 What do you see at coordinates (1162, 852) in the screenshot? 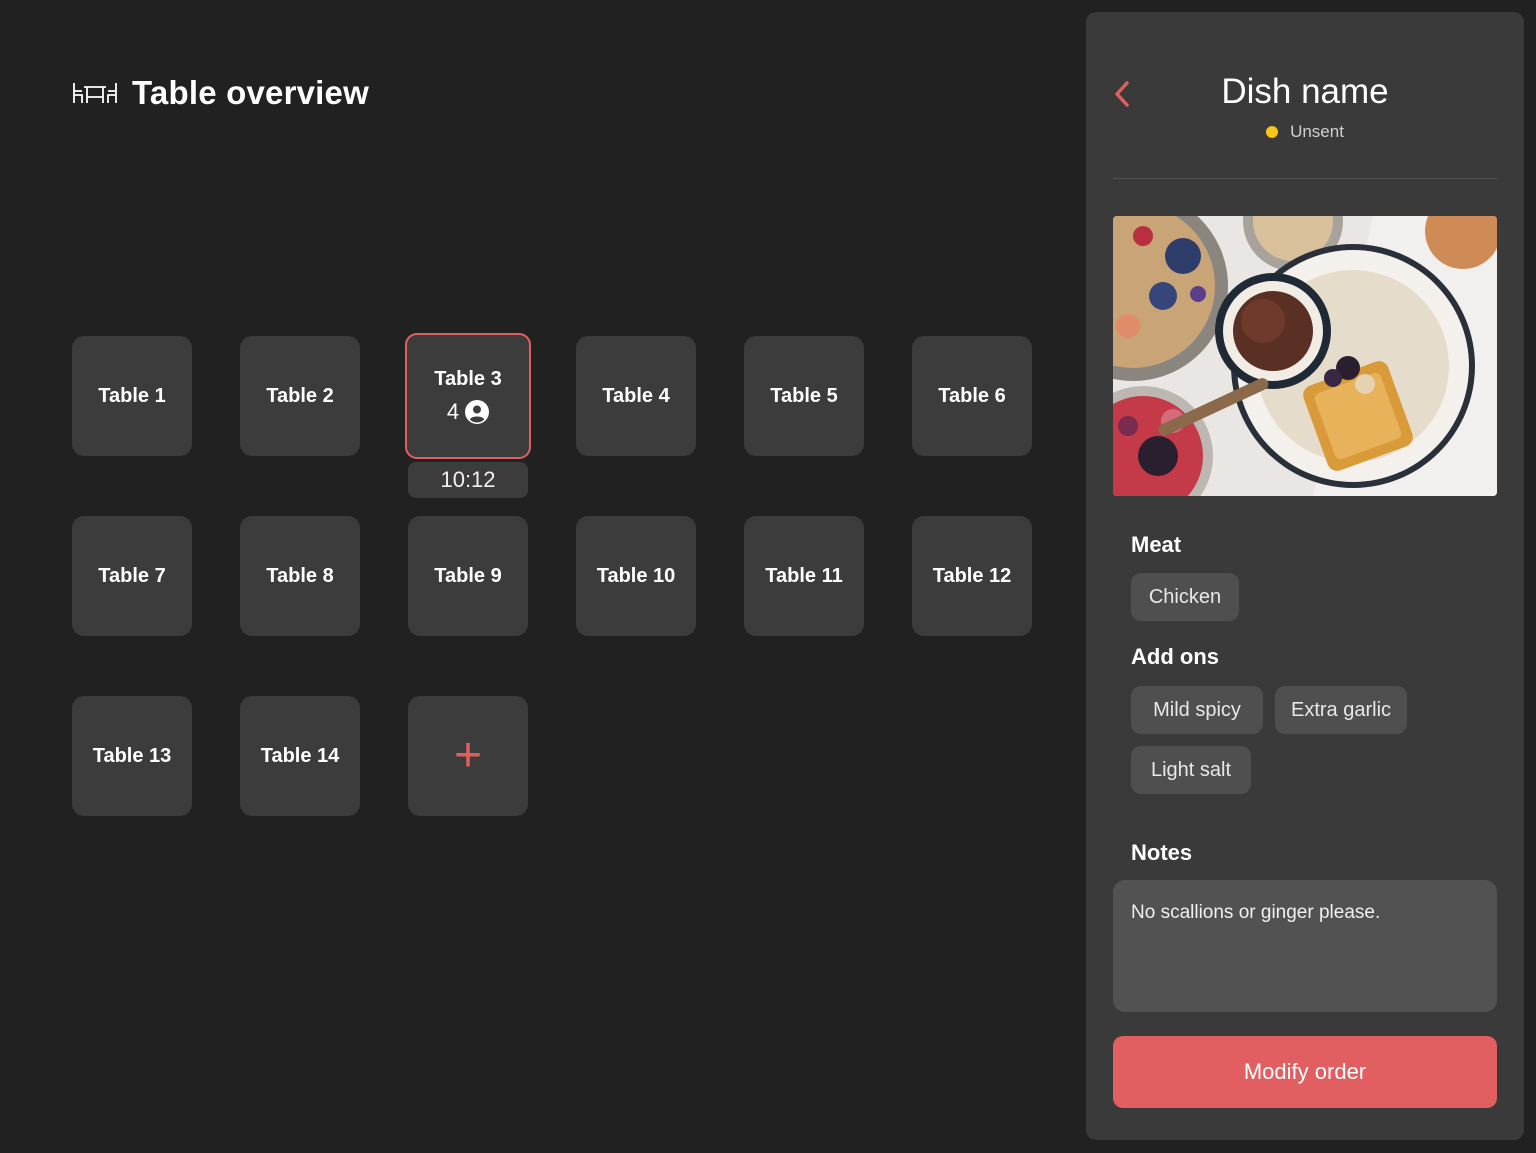
I see `notes-label: Notes` at bounding box center [1162, 852].